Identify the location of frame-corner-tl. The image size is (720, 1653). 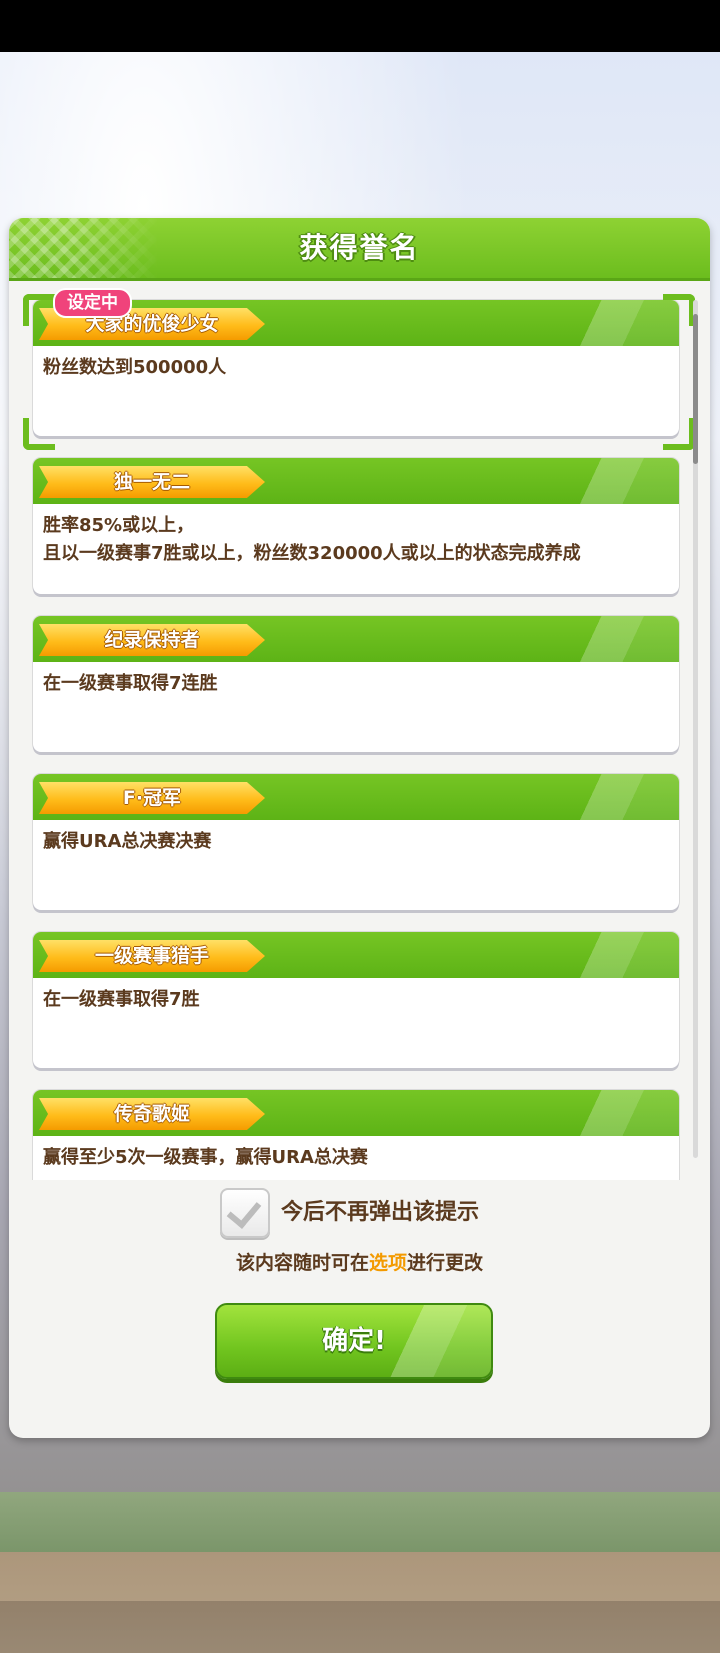
(39, 310).